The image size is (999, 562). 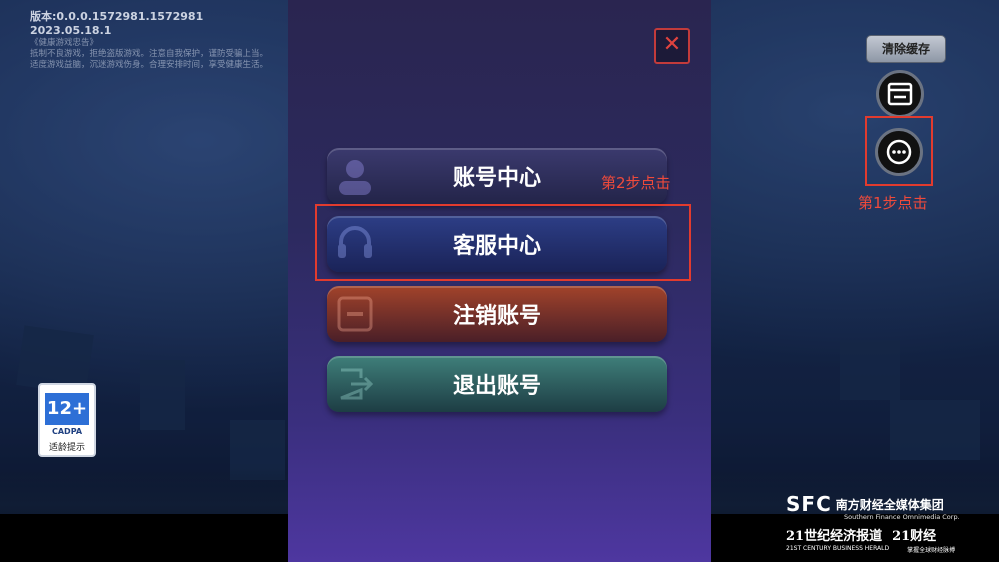 I want to click on age-rating-badge: 12+ CADPA 适龄提示, so click(x=67, y=420).